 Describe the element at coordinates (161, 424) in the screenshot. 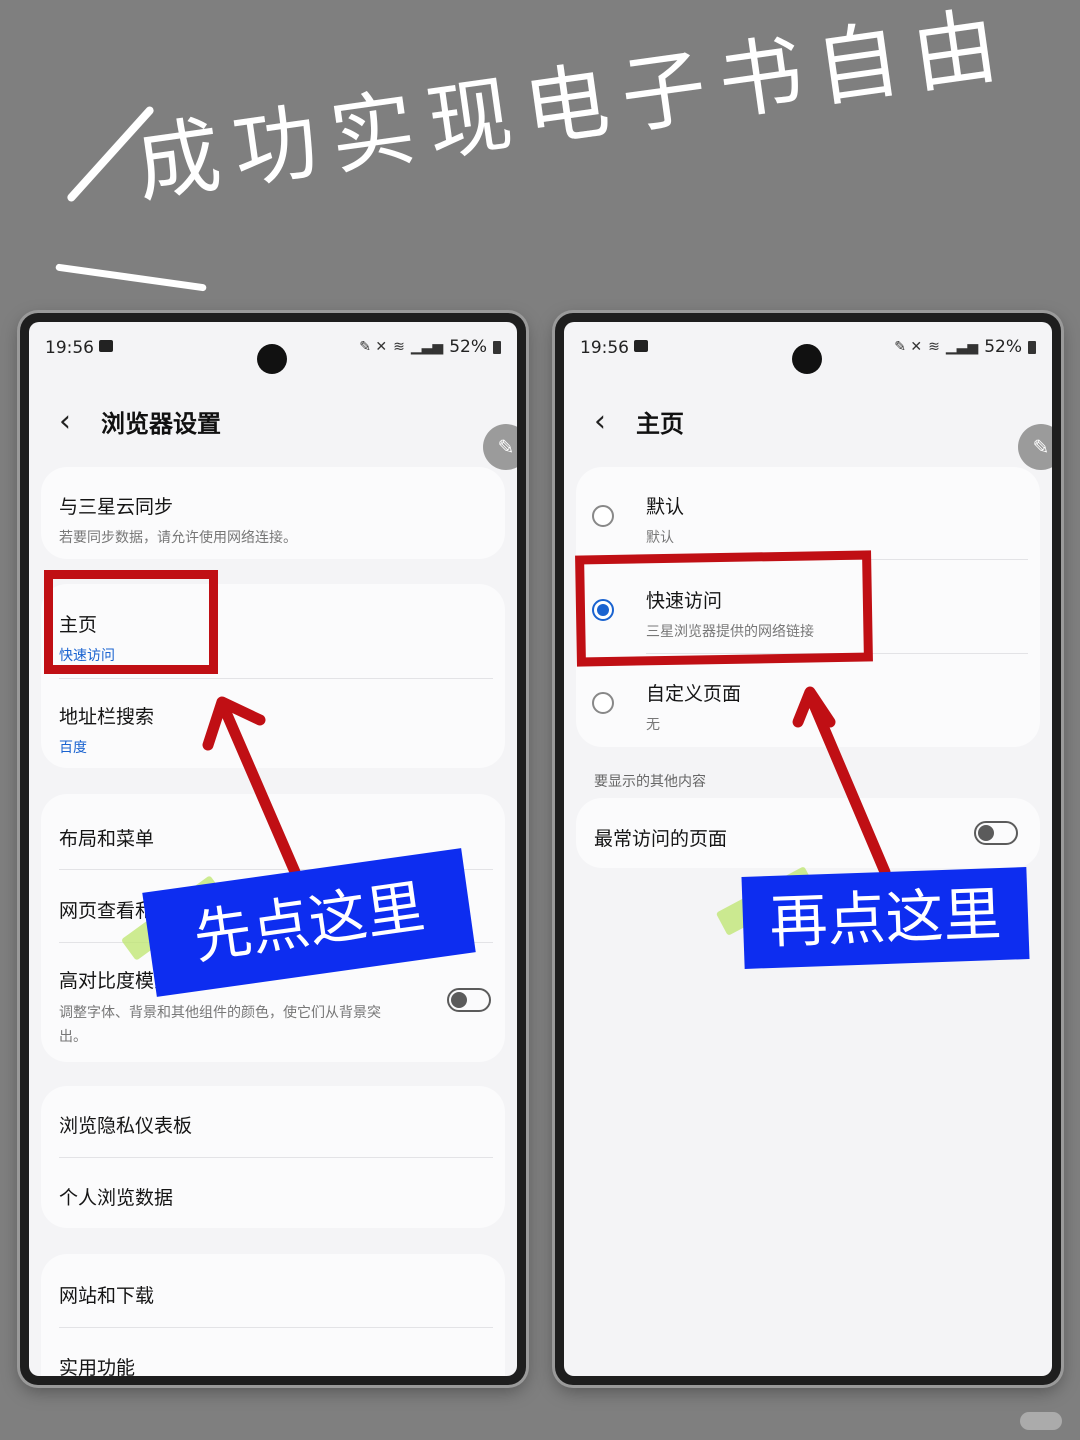

I see `page-title: 浏览器设置` at that location.